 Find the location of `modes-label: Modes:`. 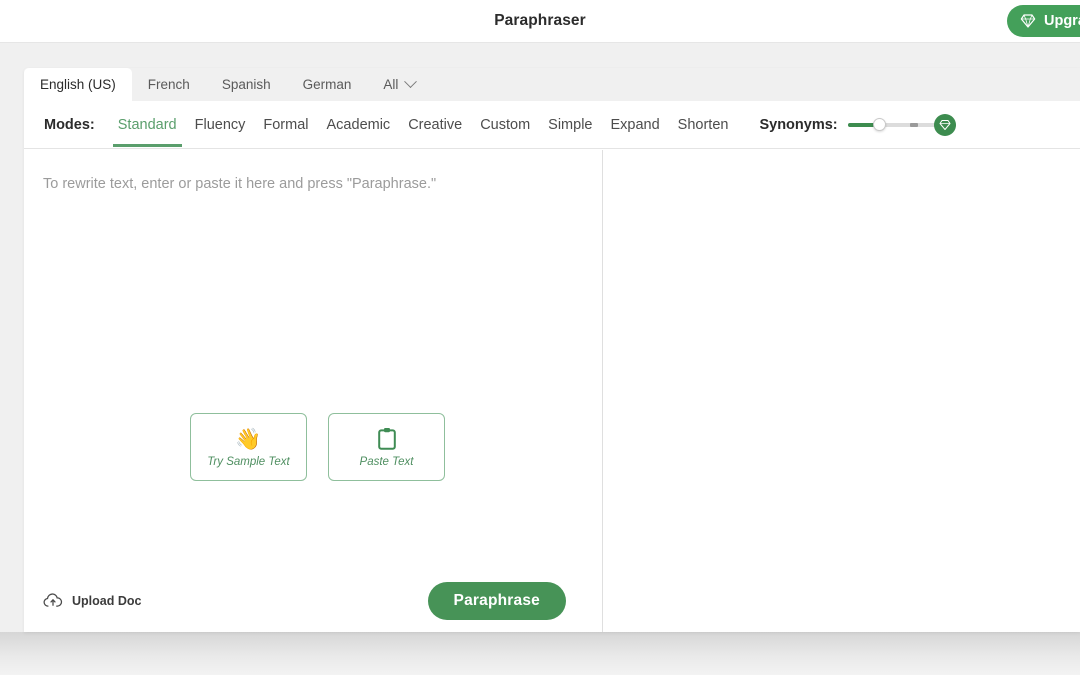

modes-label: Modes: is located at coordinates (69, 124).